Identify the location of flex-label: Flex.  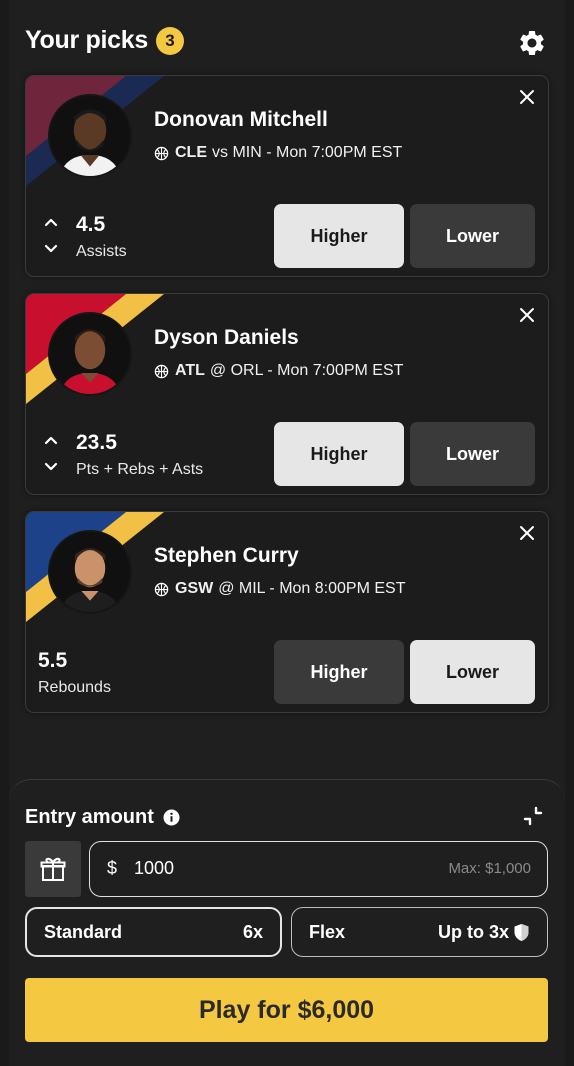
(327, 931).